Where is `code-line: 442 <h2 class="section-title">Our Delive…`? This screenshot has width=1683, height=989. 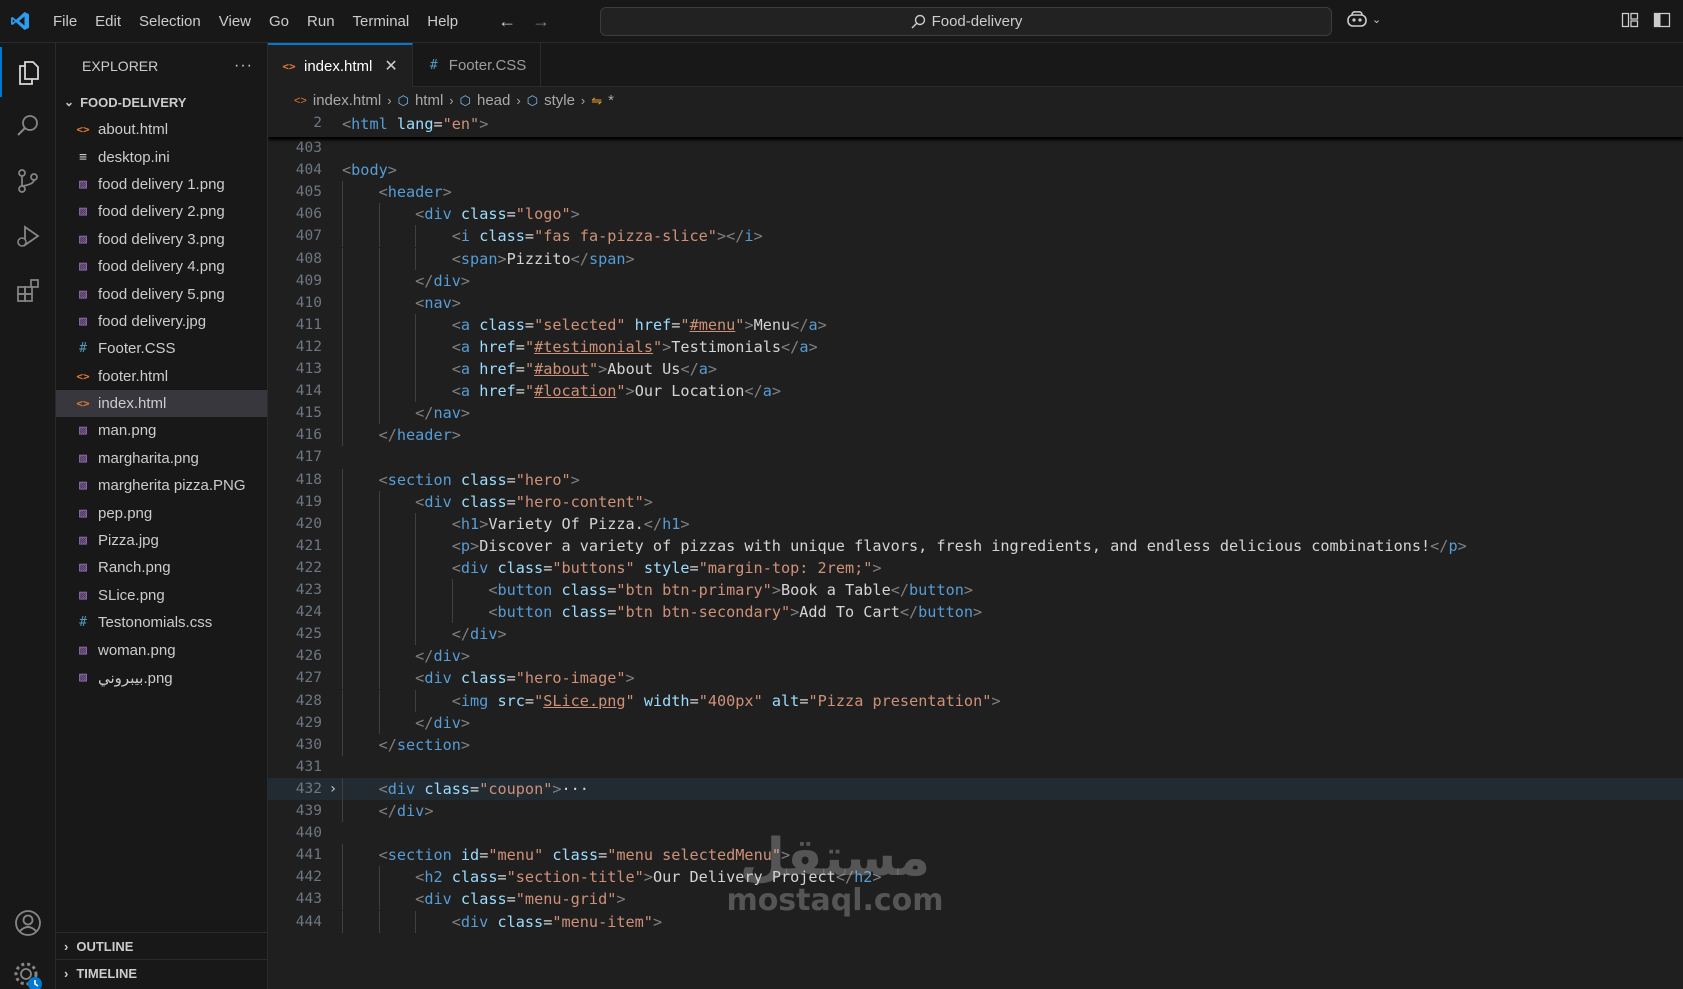
code-line: 442 <h2 class="section-title">Our Delive… is located at coordinates (975, 877).